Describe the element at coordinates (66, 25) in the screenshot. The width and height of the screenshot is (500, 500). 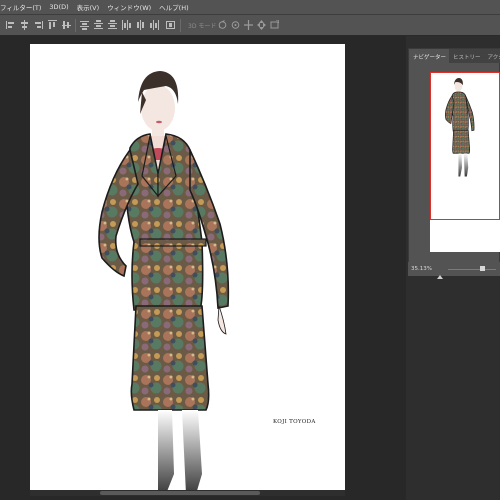
I see `align-vertical-centers-icon` at that location.